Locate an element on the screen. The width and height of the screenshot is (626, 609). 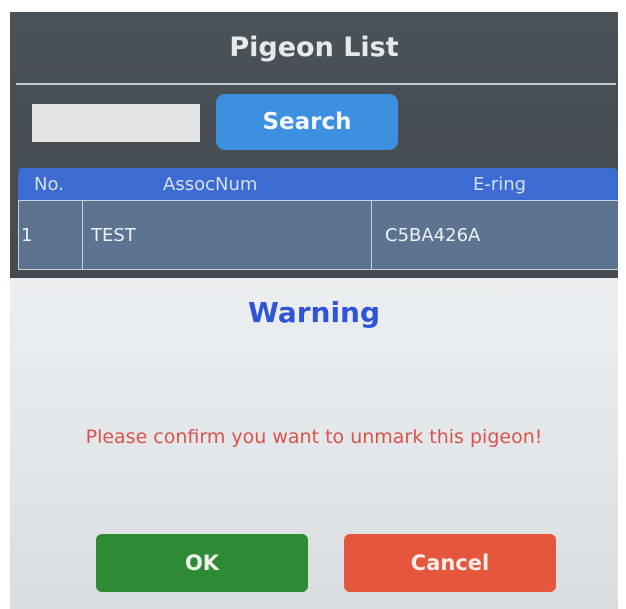
title-divider is located at coordinates (316, 84).